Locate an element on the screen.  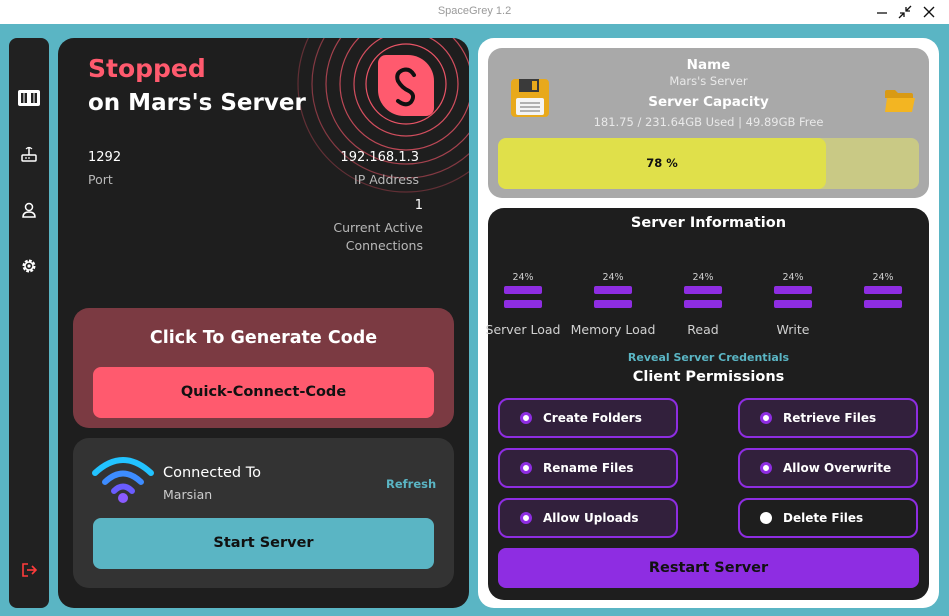
window-title: SpaceGrey 1.2 is located at coordinates (474, 11).